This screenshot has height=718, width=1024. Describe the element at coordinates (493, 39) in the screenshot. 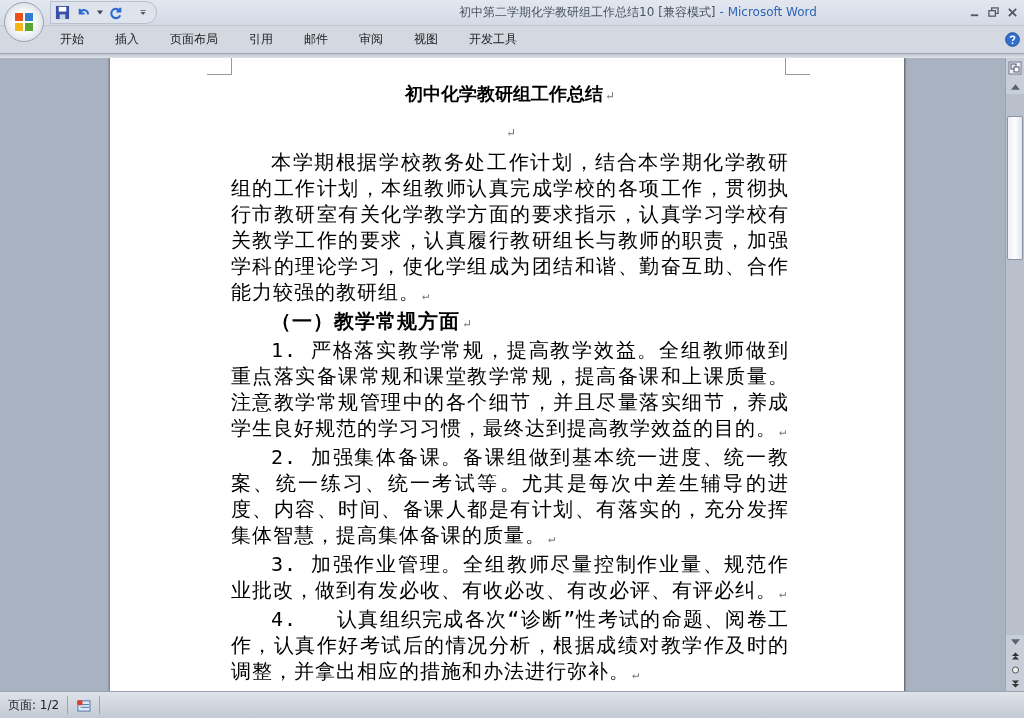

I see `ribbon-tab: 开发工具` at that location.